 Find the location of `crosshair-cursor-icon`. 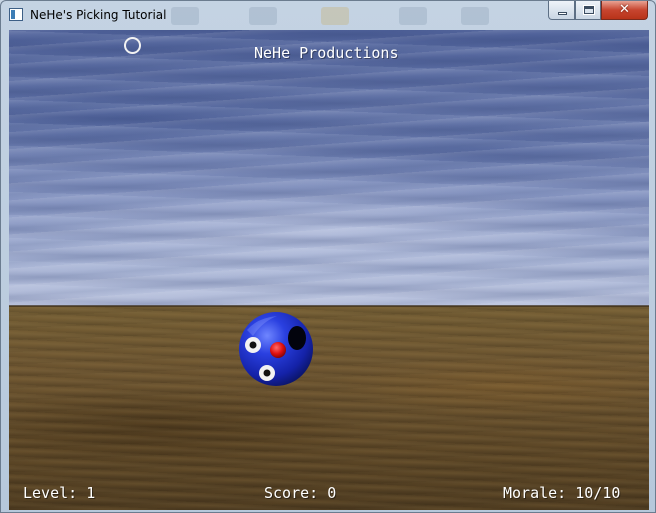

crosshair-cursor-icon is located at coordinates (132, 45).